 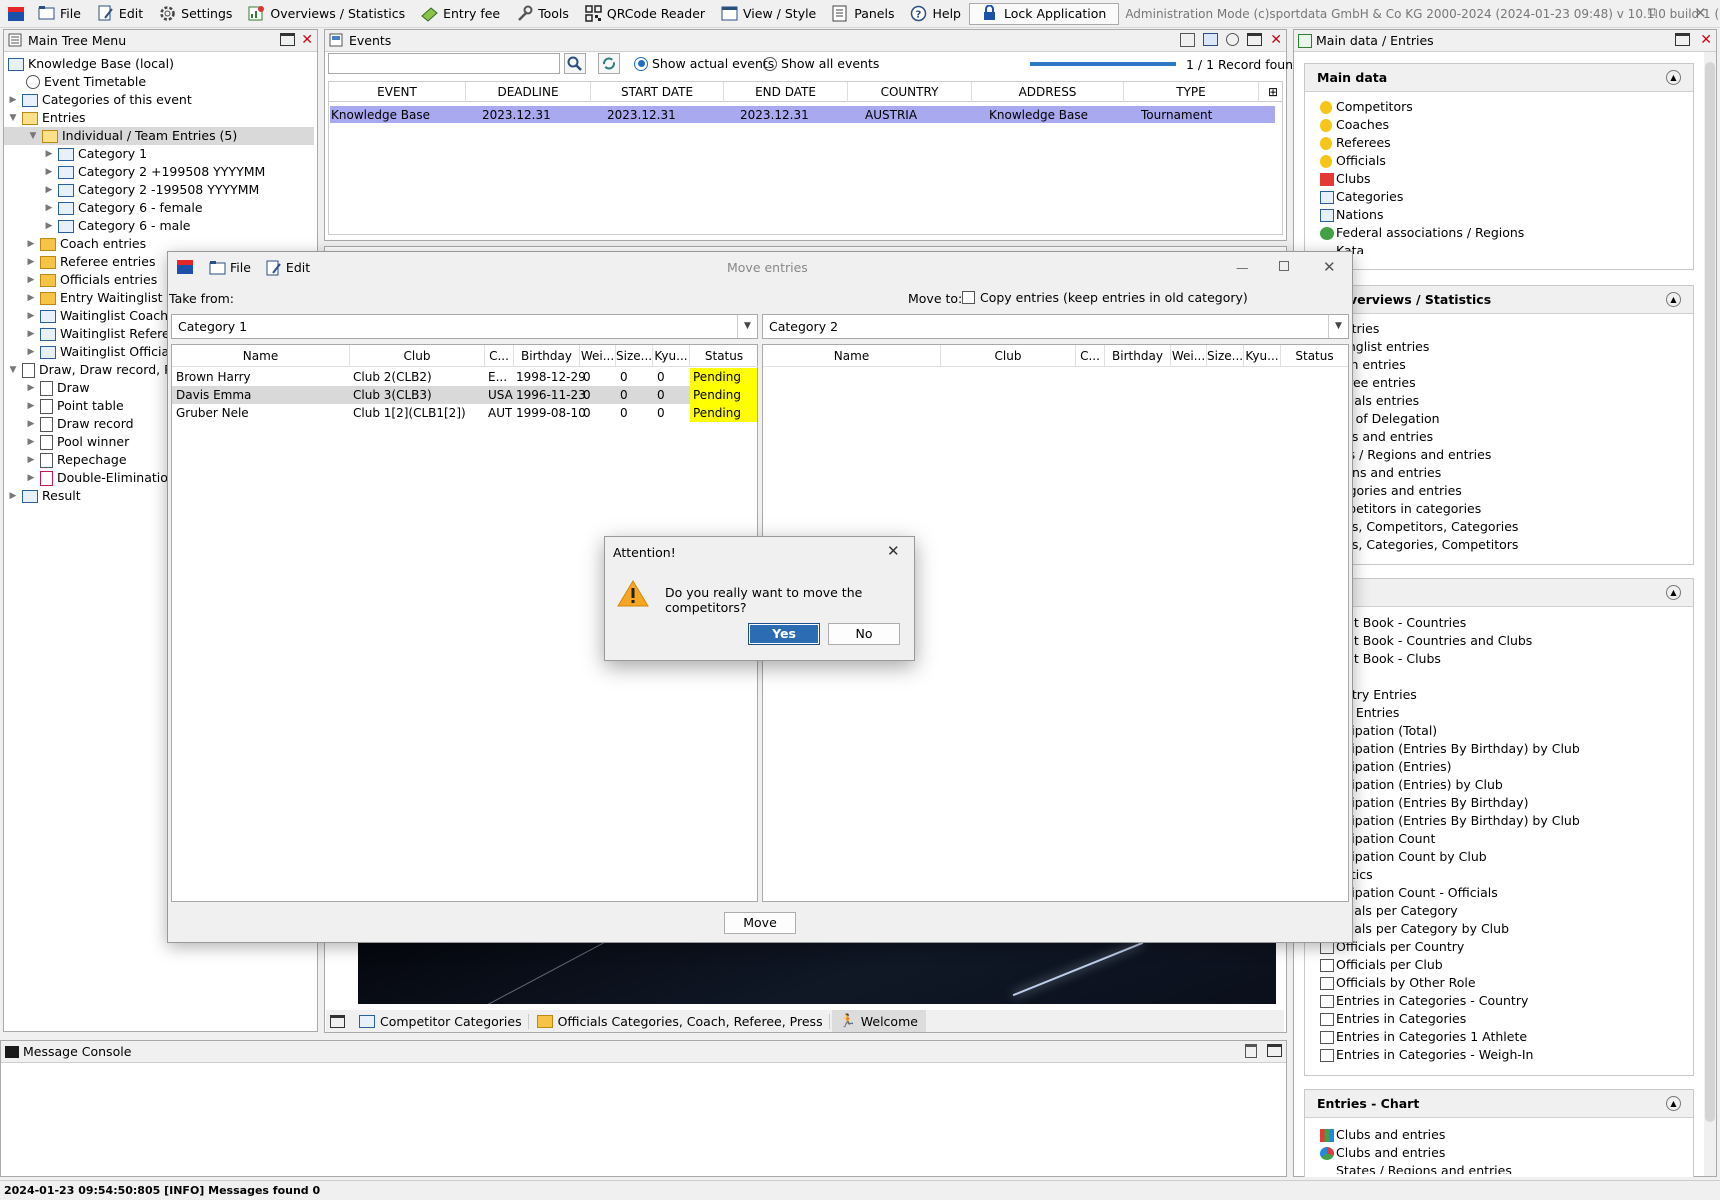 I want to click on tree-node-event-timetable: Event Timetable, so click(x=86, y=82).